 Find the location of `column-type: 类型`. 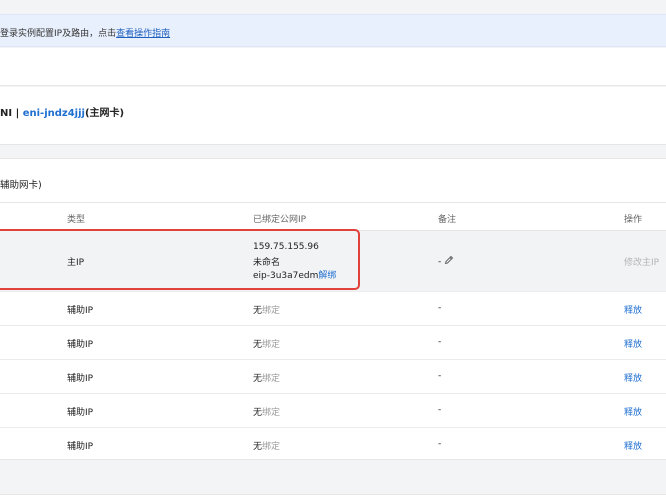

column-type: 类型 is located at coordinates (76, 220).